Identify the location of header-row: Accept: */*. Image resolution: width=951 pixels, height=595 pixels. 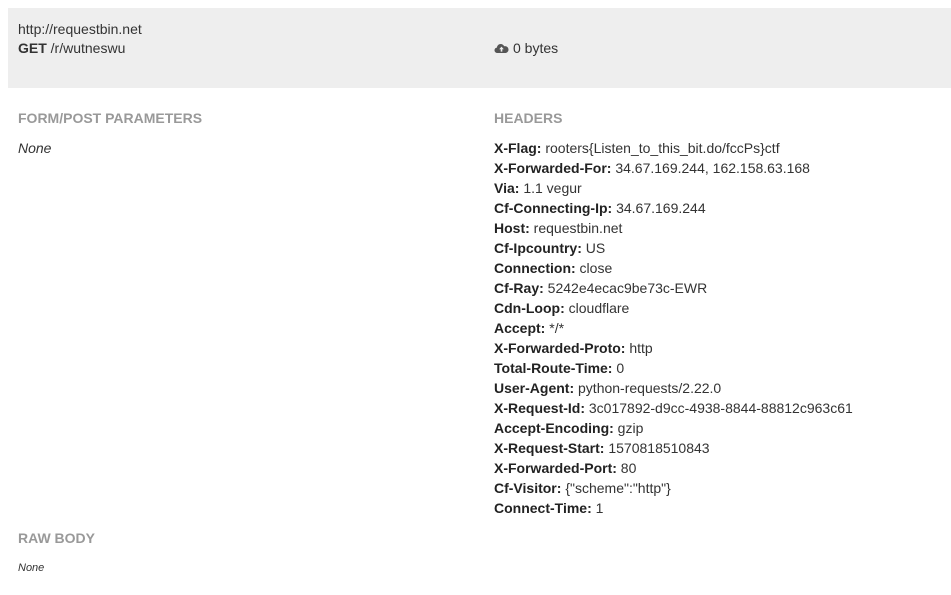
(673, 330).